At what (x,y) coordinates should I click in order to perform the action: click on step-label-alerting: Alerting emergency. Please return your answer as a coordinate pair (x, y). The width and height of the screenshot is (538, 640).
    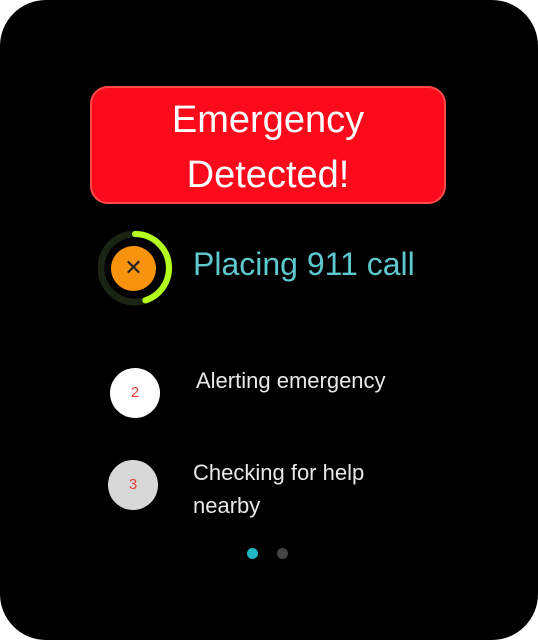
    Looking at the image, I should click on (291, 380).